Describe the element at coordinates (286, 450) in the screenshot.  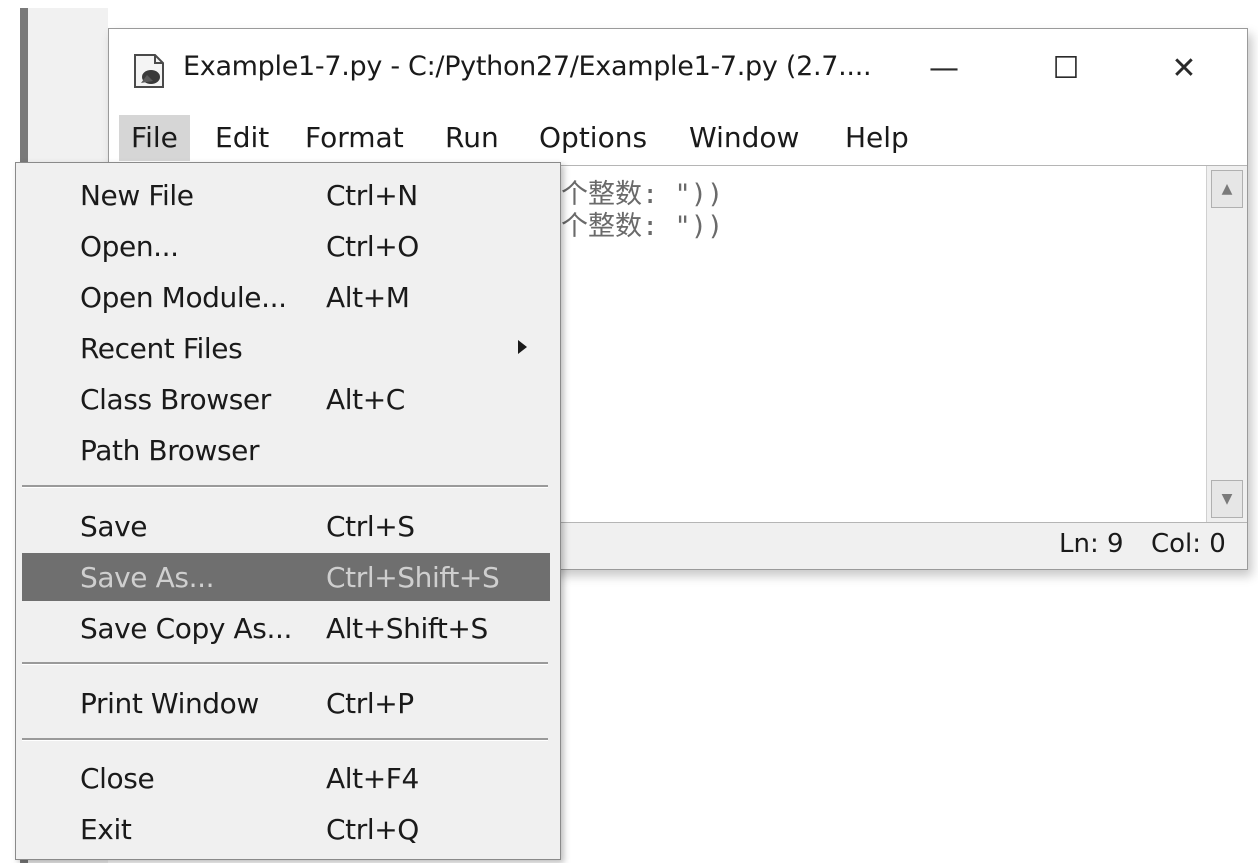
I see `menu-item-path-browser: Path Browser` at that location.